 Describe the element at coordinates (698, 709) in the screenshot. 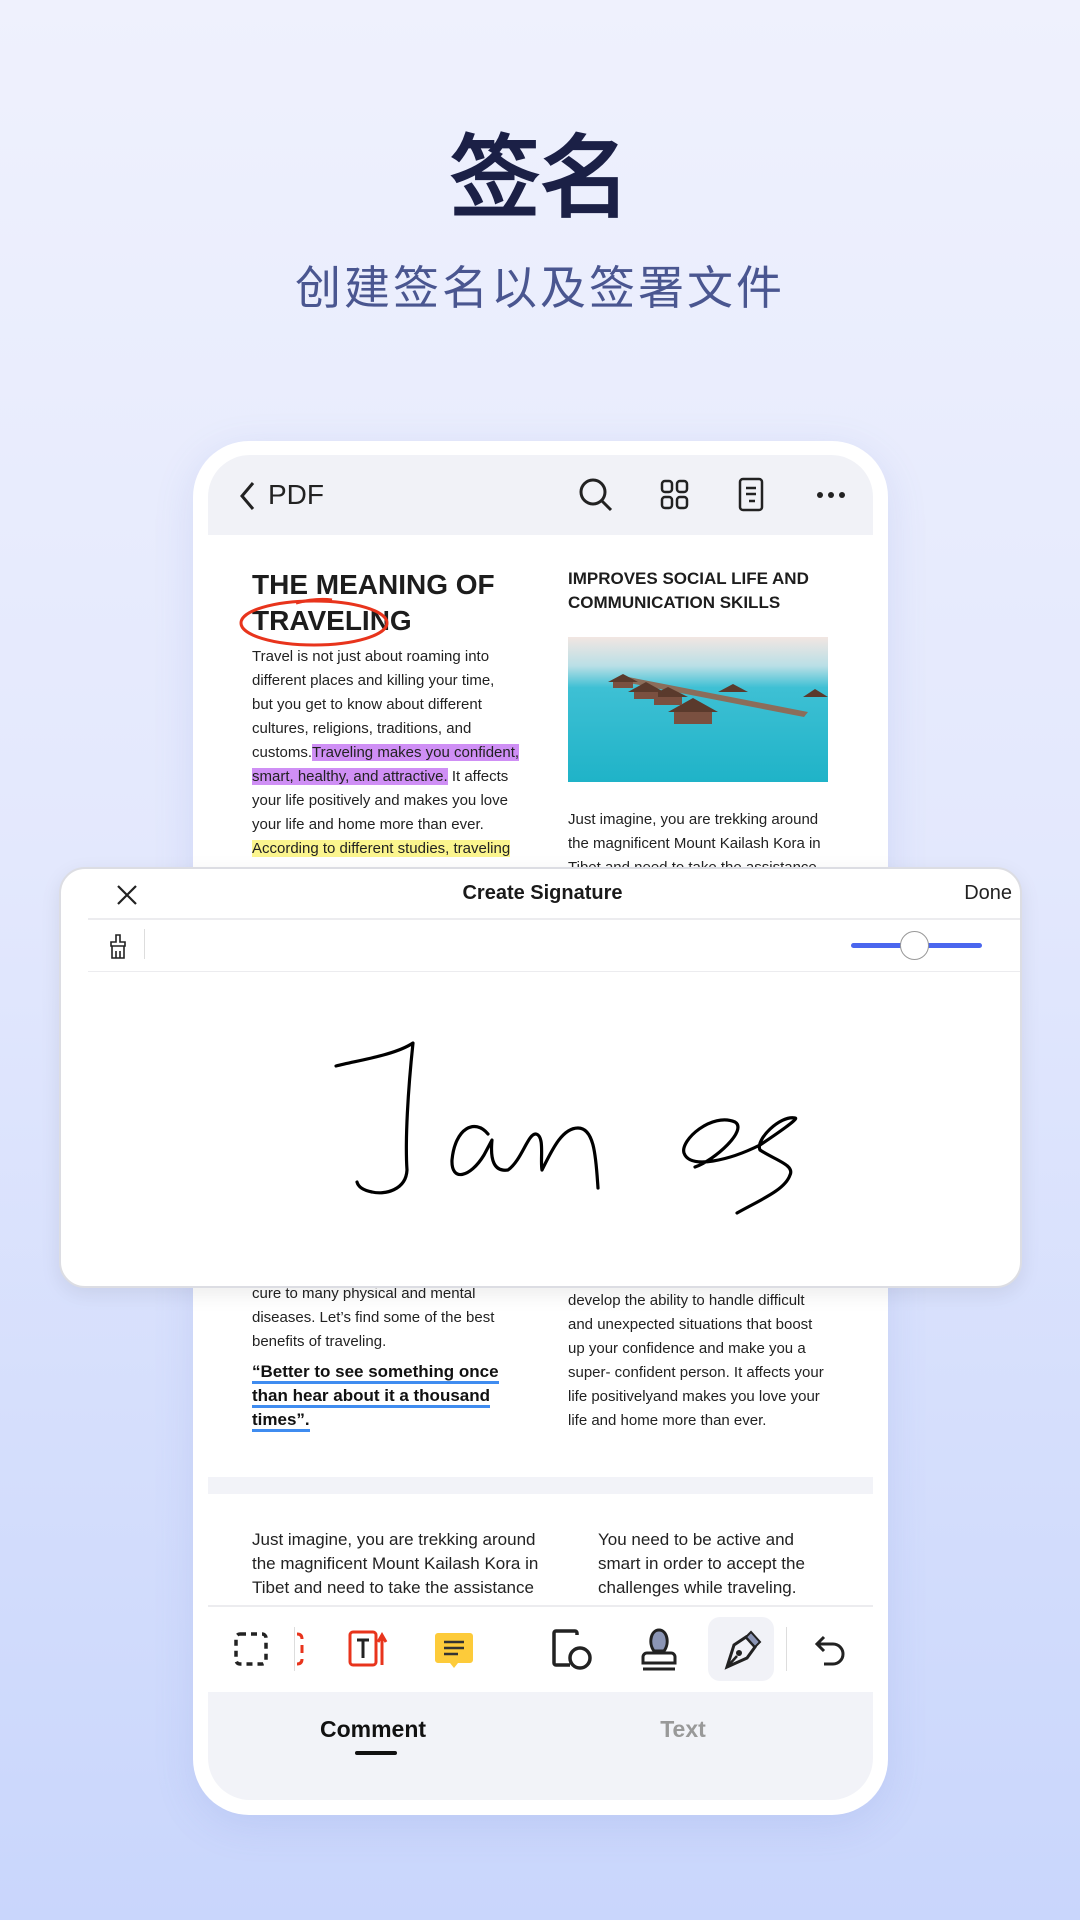

I see `resort-photo` at that location.